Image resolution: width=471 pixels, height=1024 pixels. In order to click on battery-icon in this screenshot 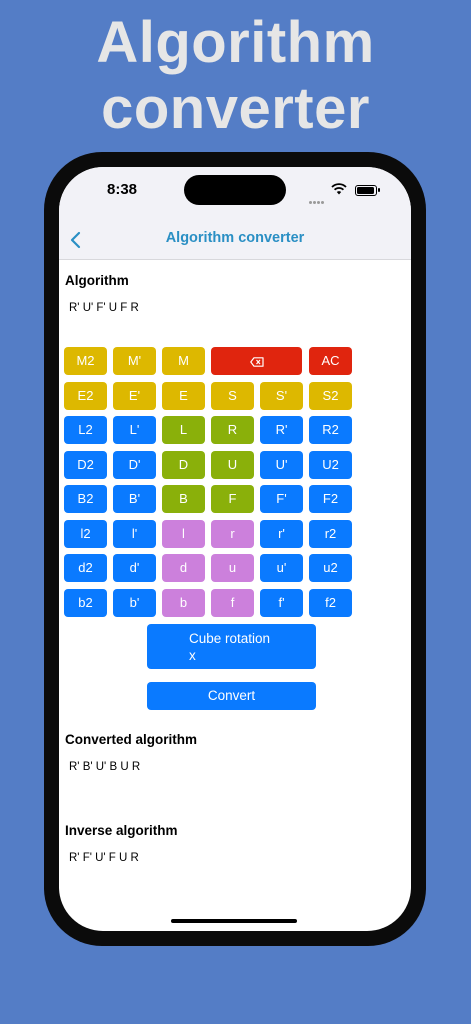, I will do `click(366, 190)`.